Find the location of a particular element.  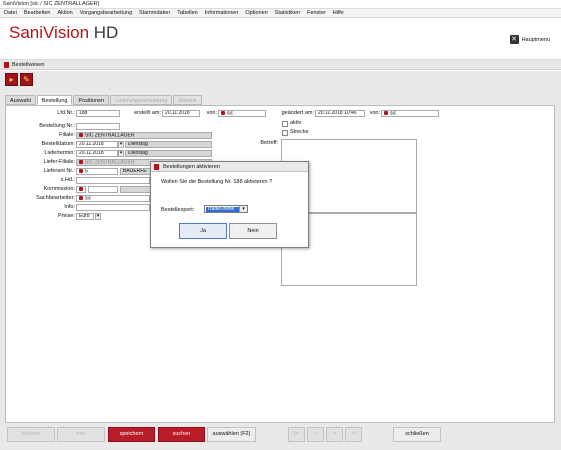

filiale-field: SIC ZENTRALLAGER is located at coordinates (144, 135).